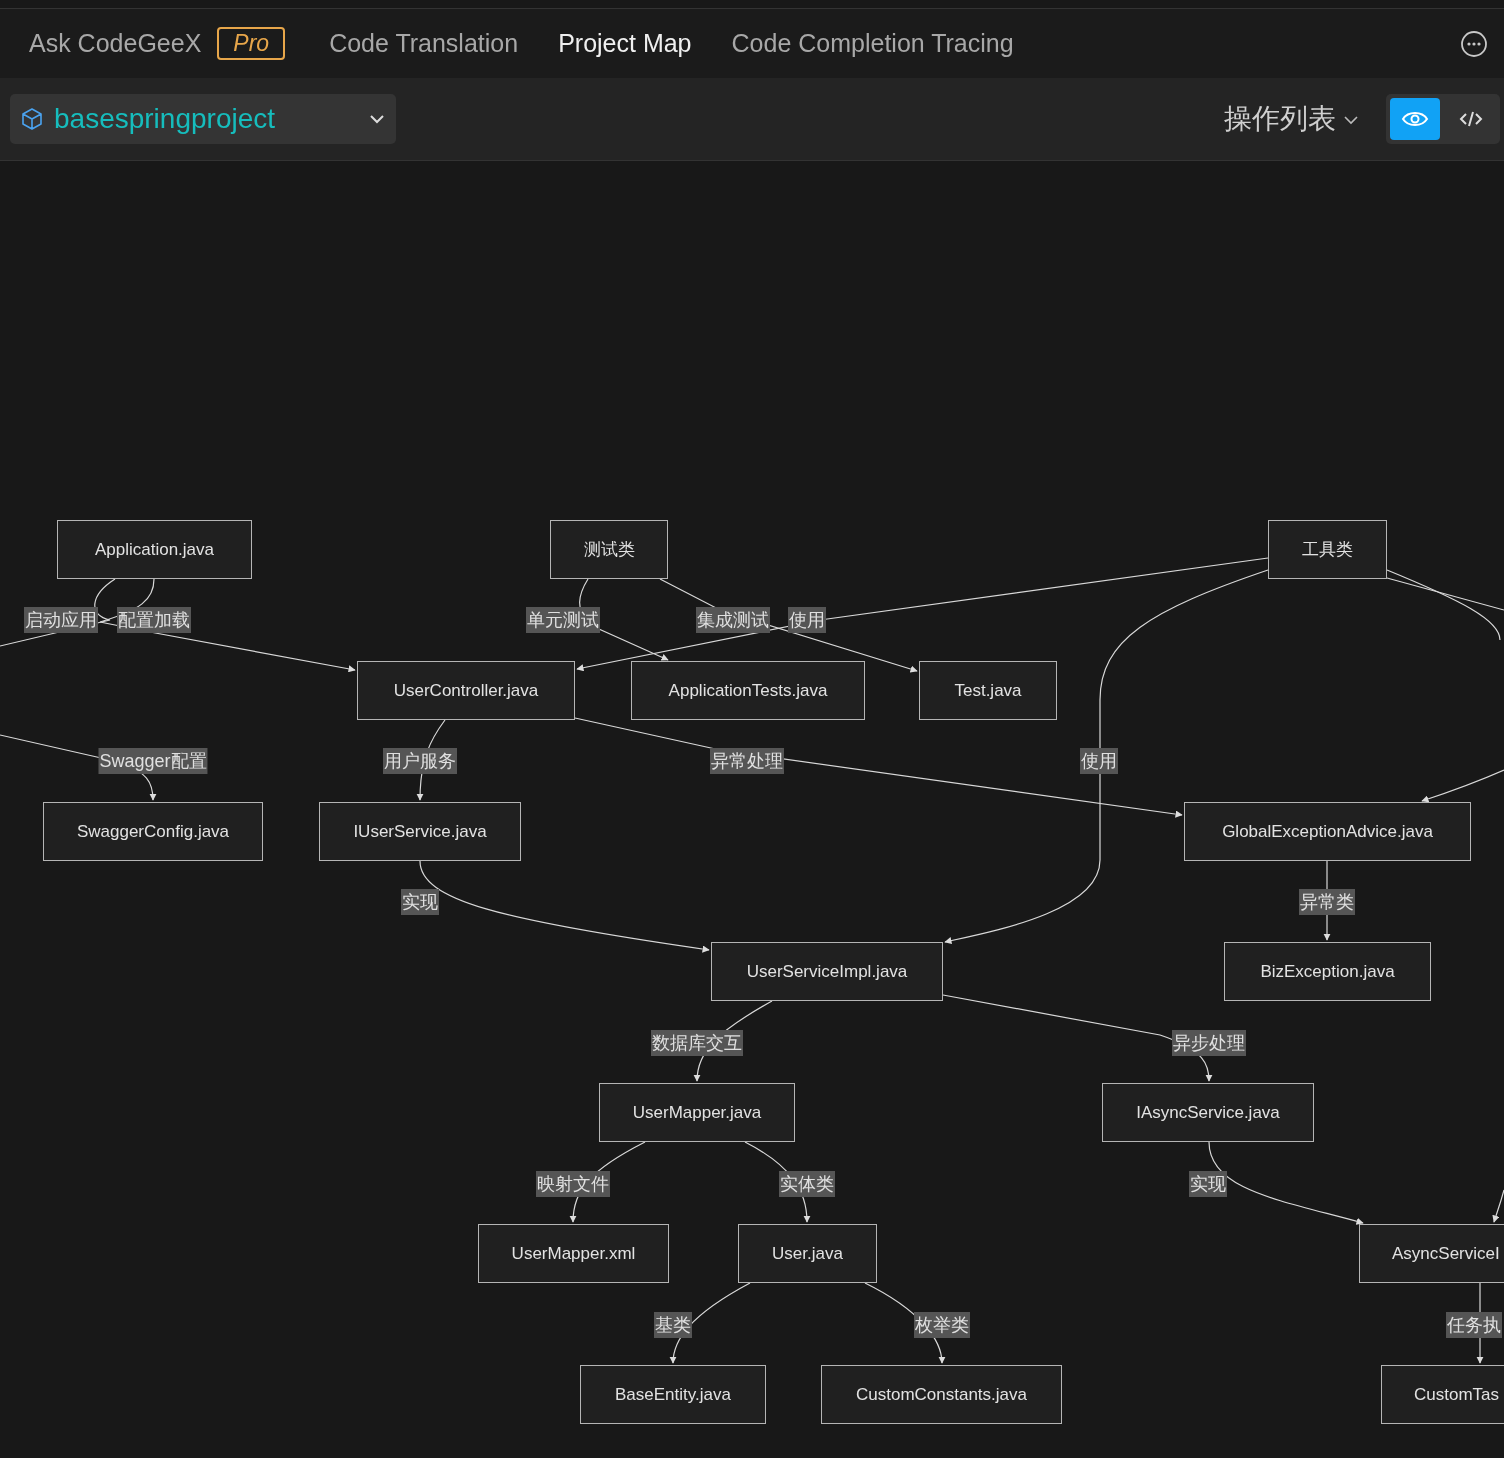 The height and width of the screenshot is (1458, 1504). Describe the element at coordinates (697, 1043) in the screenshot. I see `edge-label: 数据库交互` at that location.